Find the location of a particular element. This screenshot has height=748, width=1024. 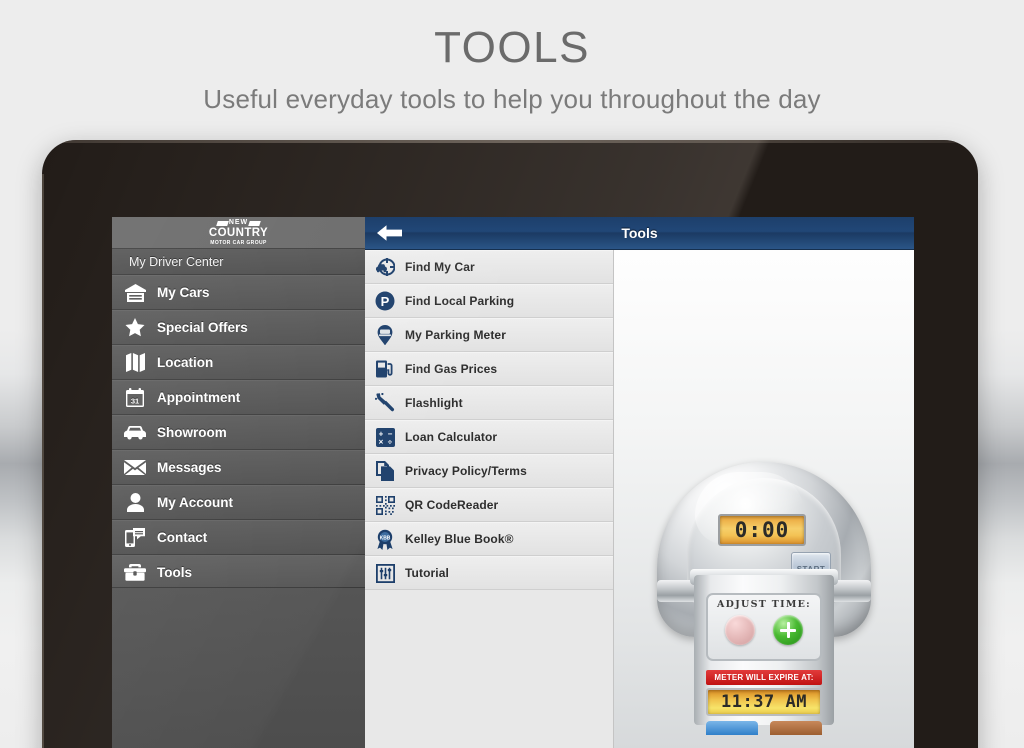

meter-expire-label: METER WILL EXPIRE AT: is located at coordinates (764, 677).